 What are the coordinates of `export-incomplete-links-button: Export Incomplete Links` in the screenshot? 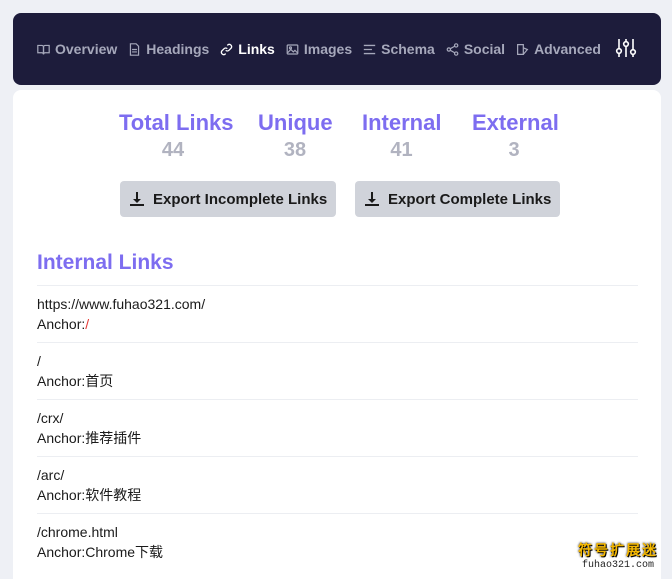 It's located at (228, 199).